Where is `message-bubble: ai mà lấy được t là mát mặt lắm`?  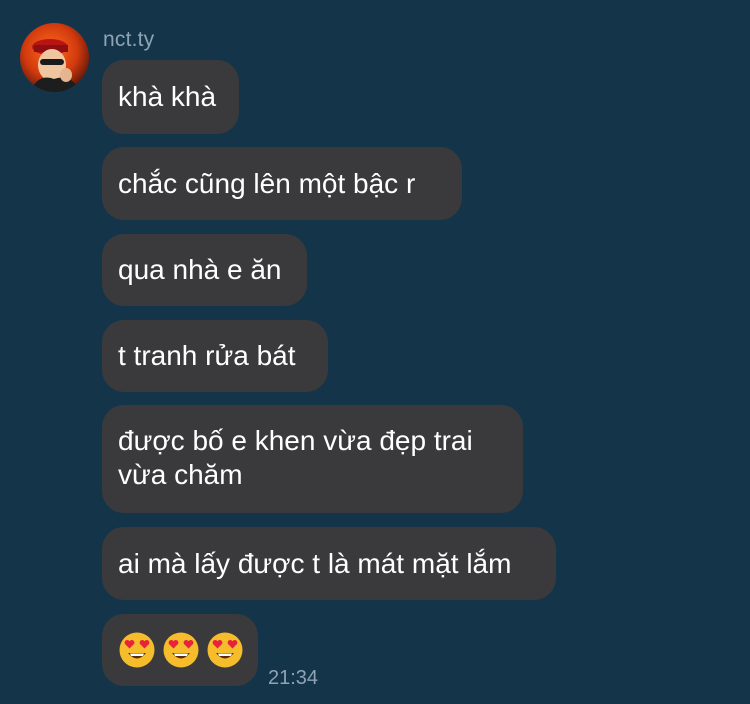 message-bubble: ai mà lấy được t là mát mặt lắm is located at coordinates (329, 563).